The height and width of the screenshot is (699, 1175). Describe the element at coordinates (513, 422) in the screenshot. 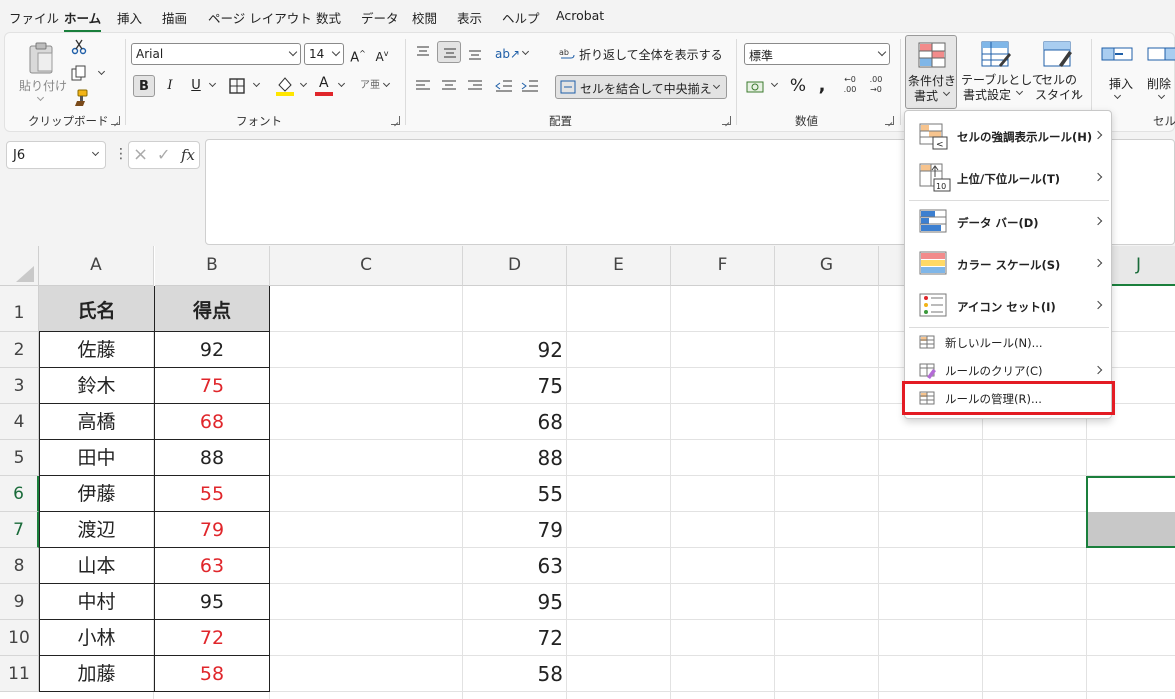

I see `value-cell: 68` at that location.